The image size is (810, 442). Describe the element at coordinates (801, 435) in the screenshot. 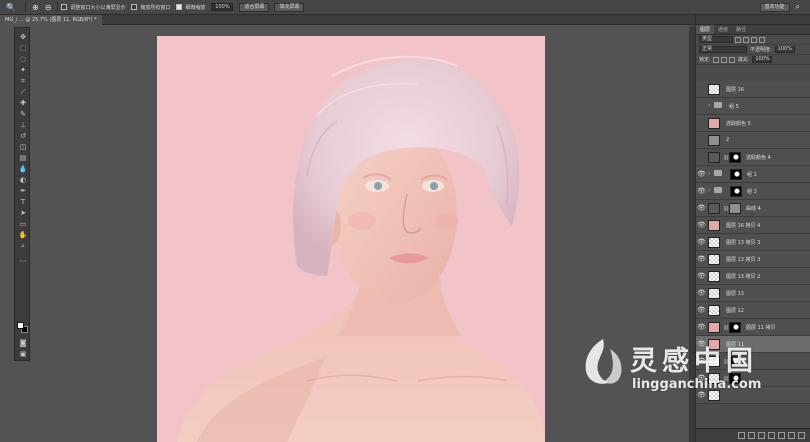

I see `trash-icon` at that location.